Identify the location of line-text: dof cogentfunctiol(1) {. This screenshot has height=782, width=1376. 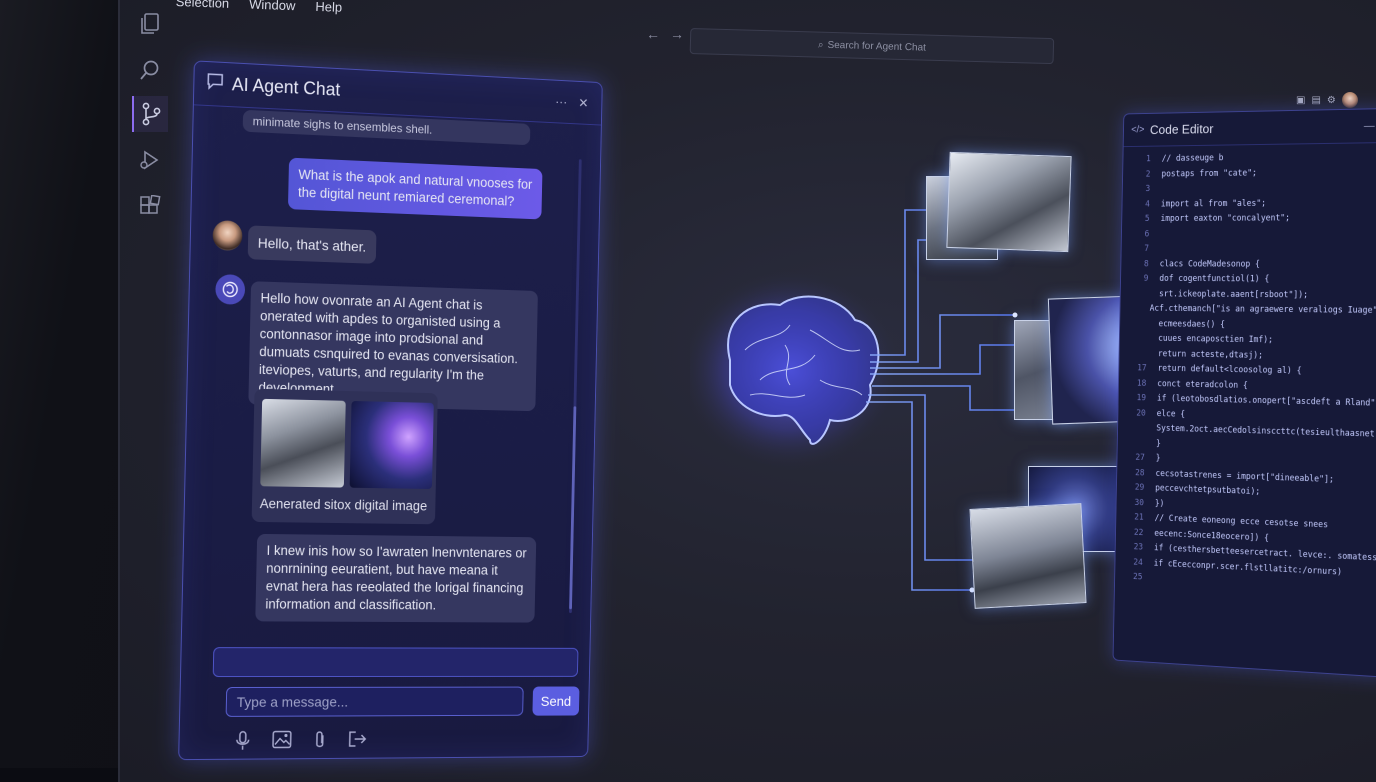
(1214, 280).